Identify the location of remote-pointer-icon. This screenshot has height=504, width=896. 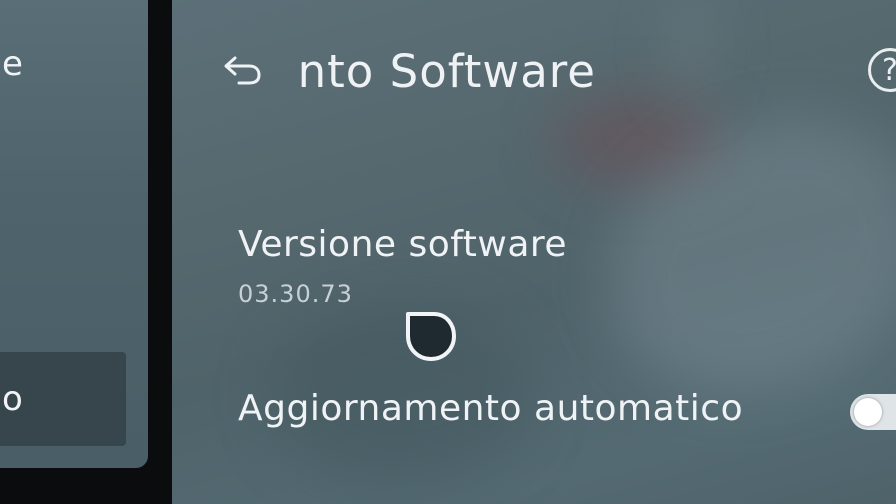
(431, 336).